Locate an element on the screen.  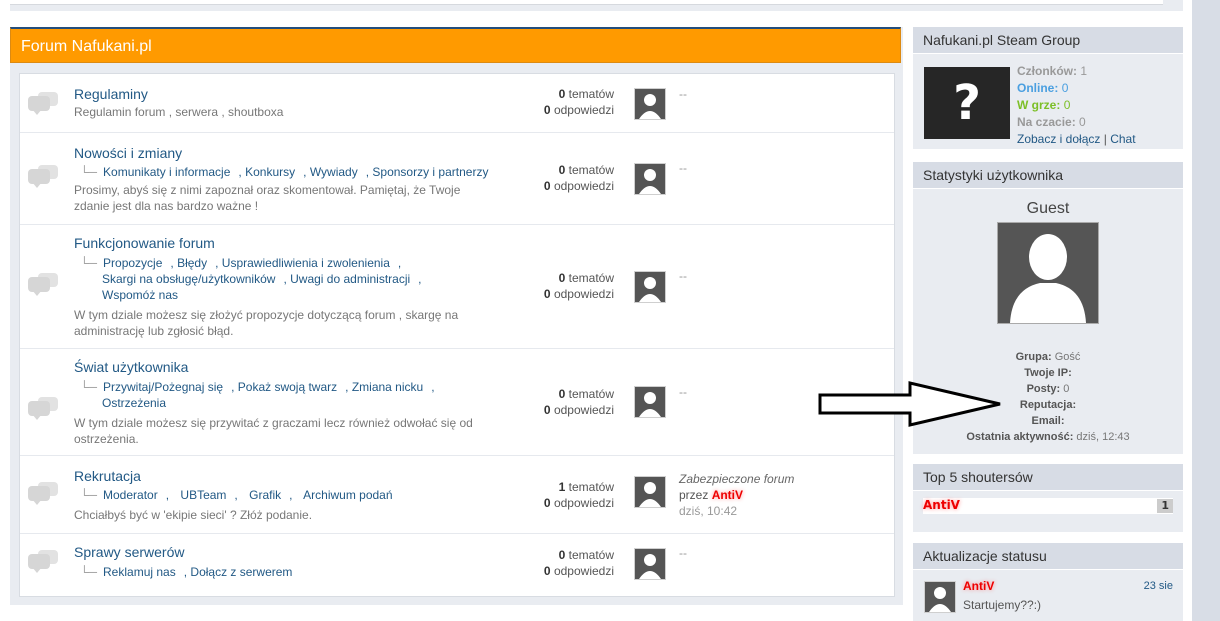
subforum-link: Archiwum podań is located at coordinates (347, 495).